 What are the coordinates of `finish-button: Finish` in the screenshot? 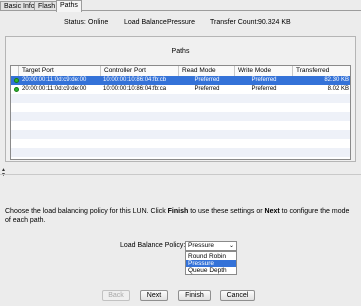 It's located at (194, 295).